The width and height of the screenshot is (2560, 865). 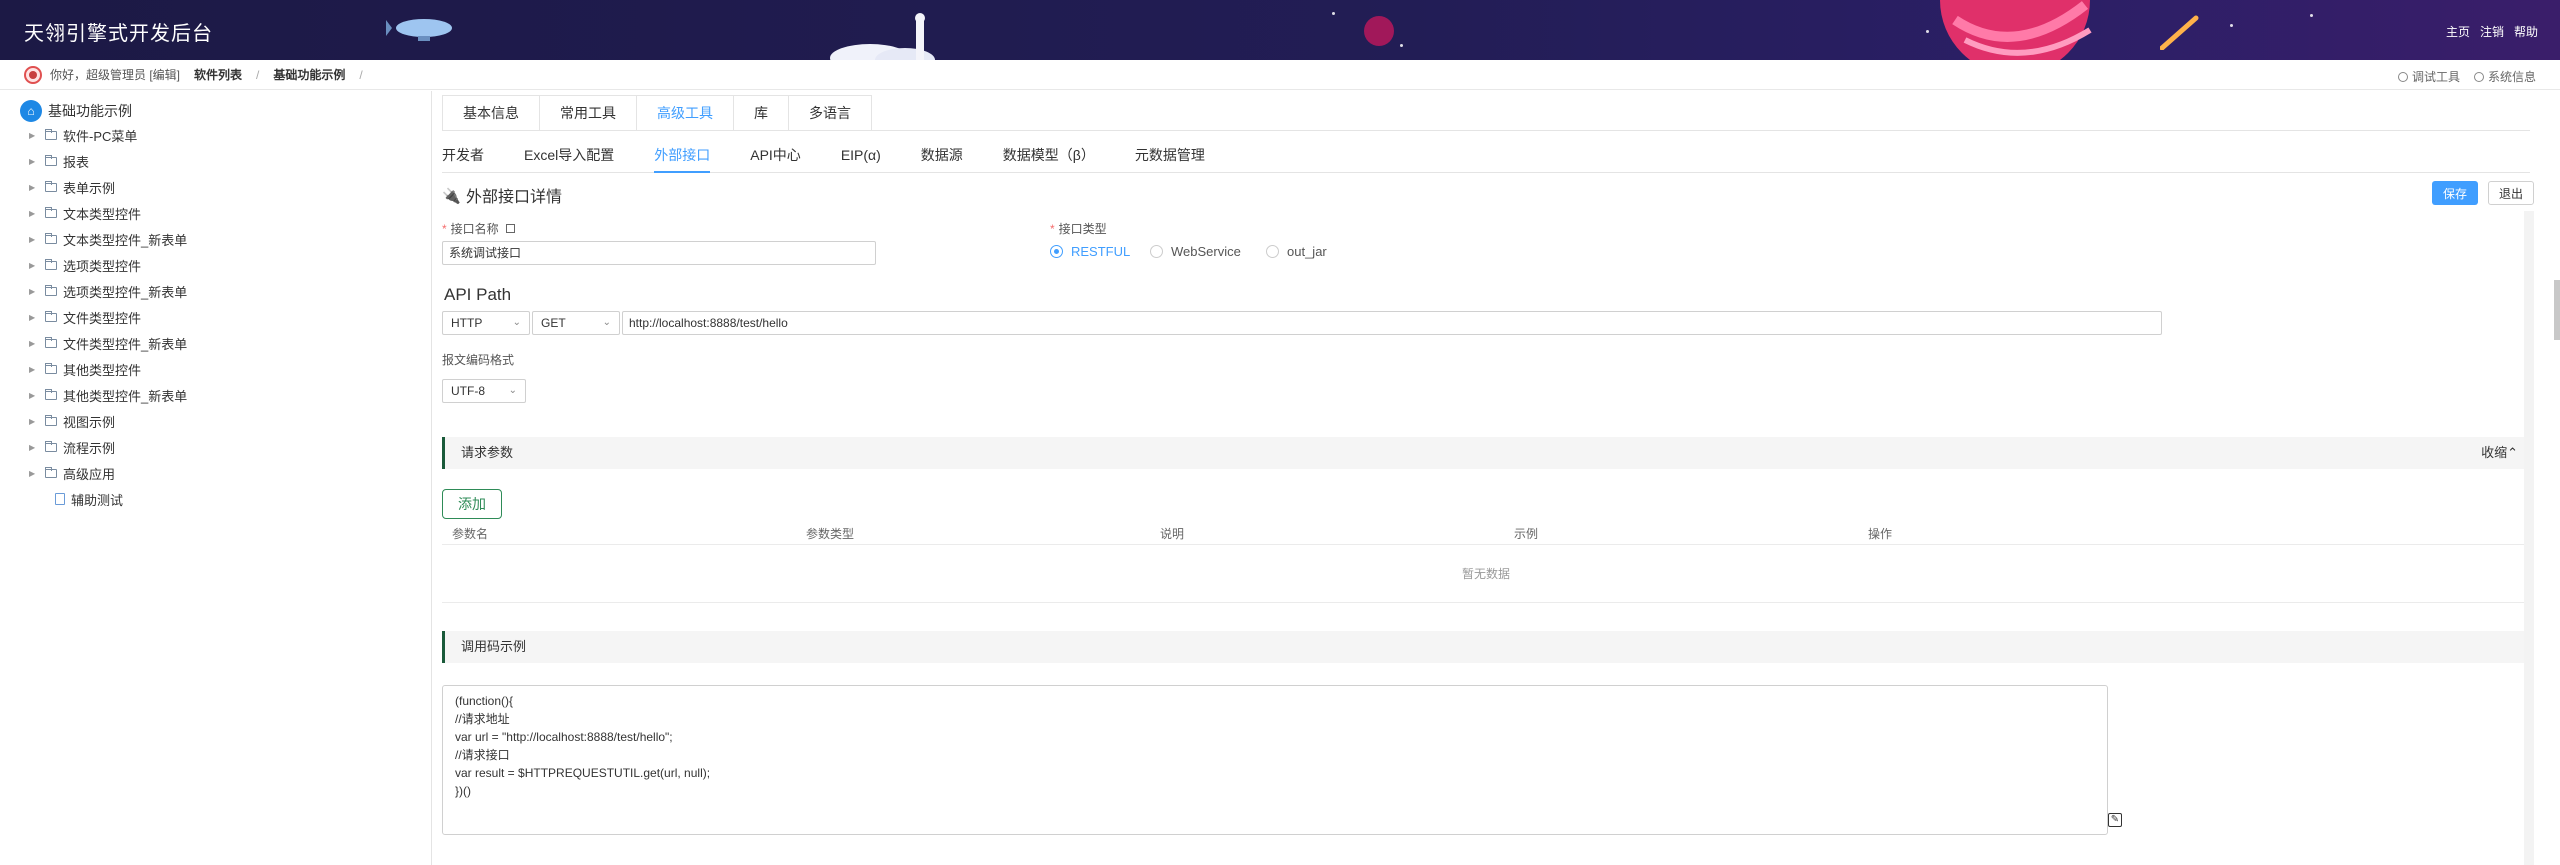 I want to click on collapse-toggle: 收缩⌃, so click(x=2499, y=453).